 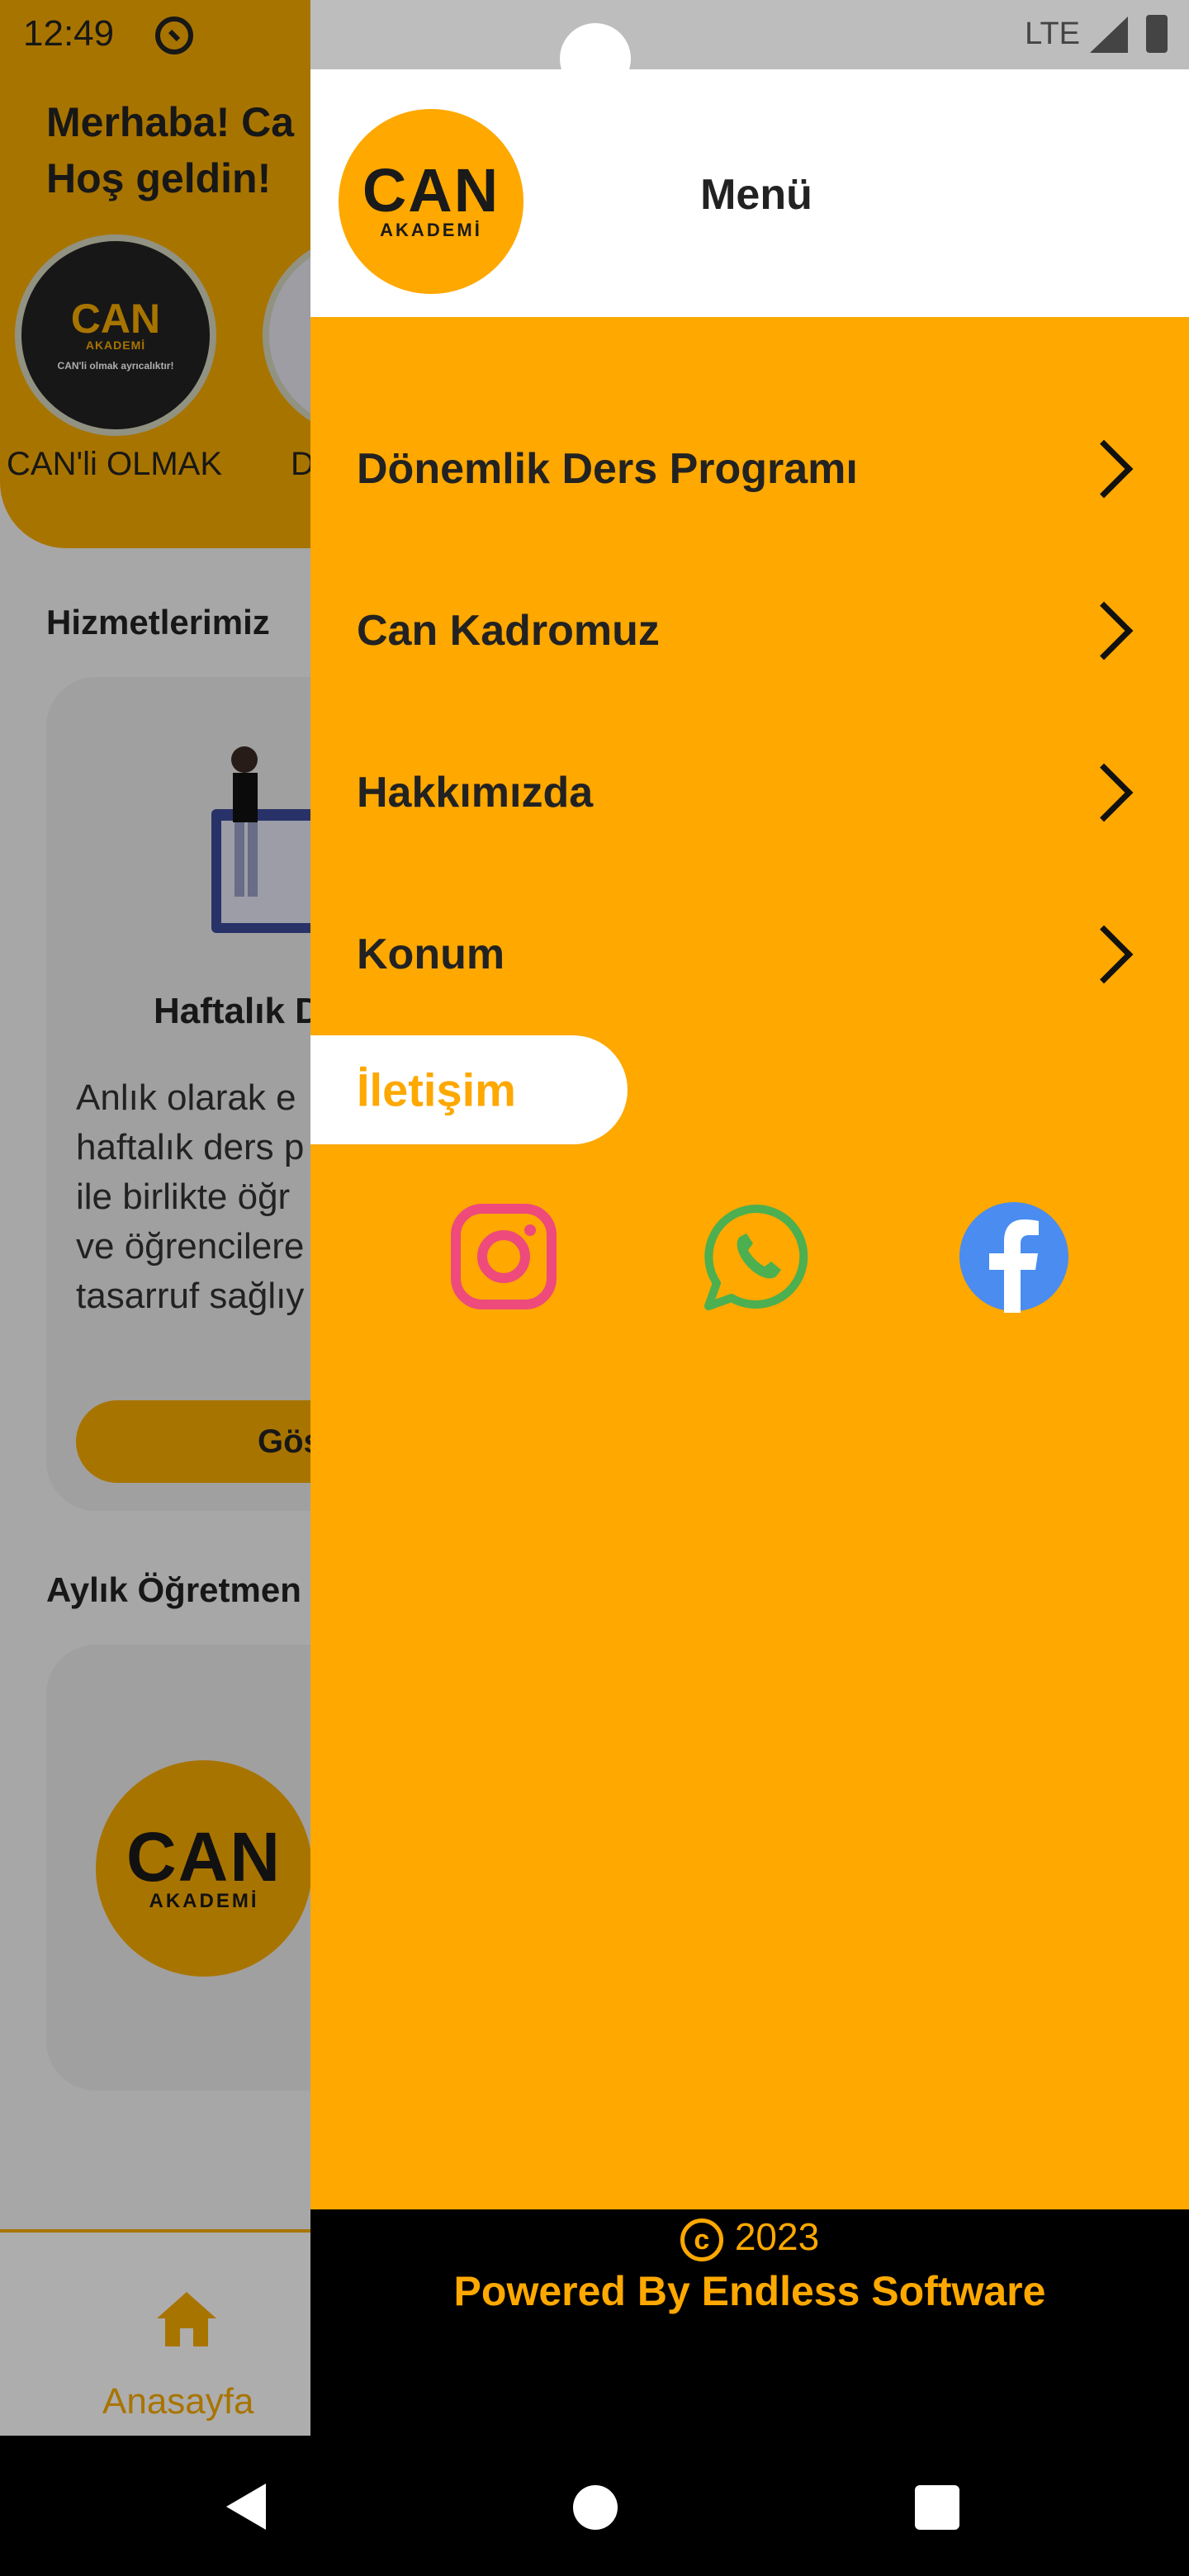 What do you see at coordinates (937, 2507) in the screenshot?
I see `recent-apps-icon` at bounding box center [937, 2507].